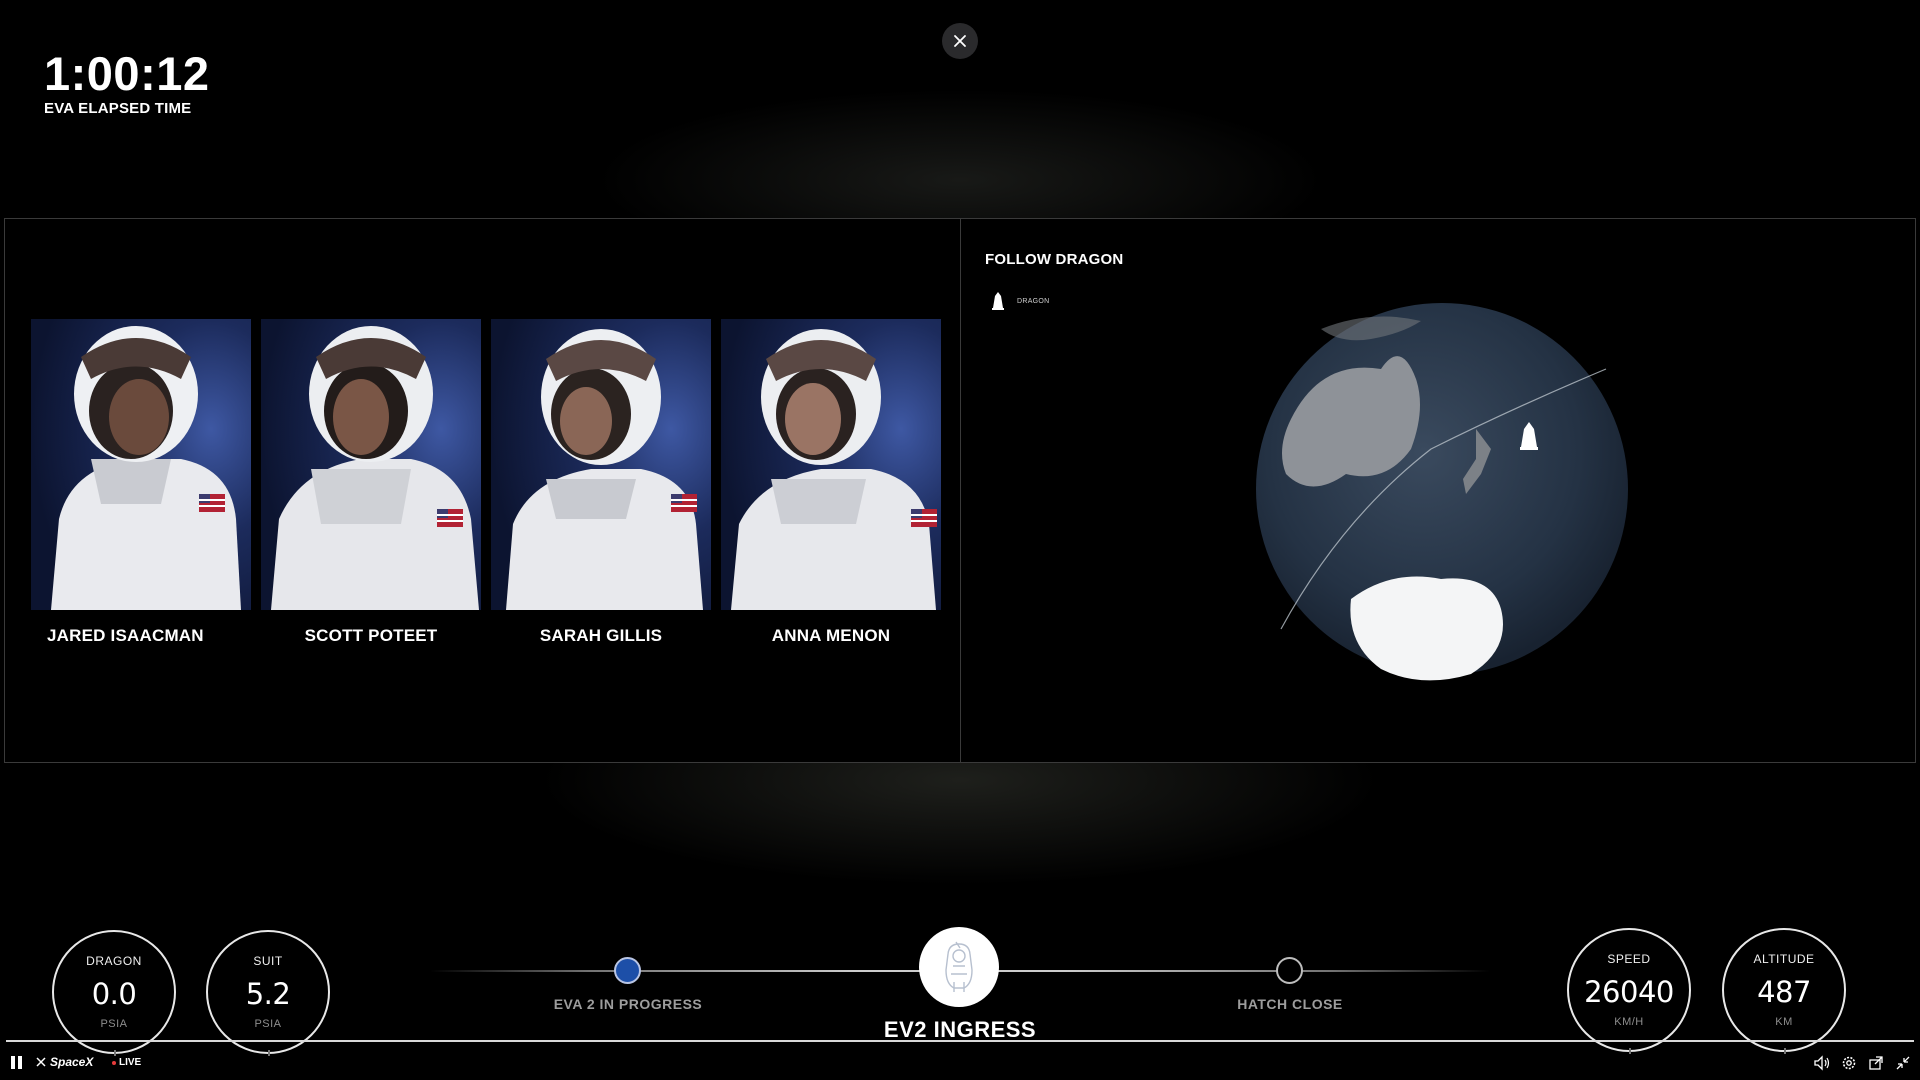 The image size is (1920, 1080). What do you see at coordinates (1289, 970) in the screenshot?
I see `timeline-step-upcoming` at bounding box center [1289, 970].